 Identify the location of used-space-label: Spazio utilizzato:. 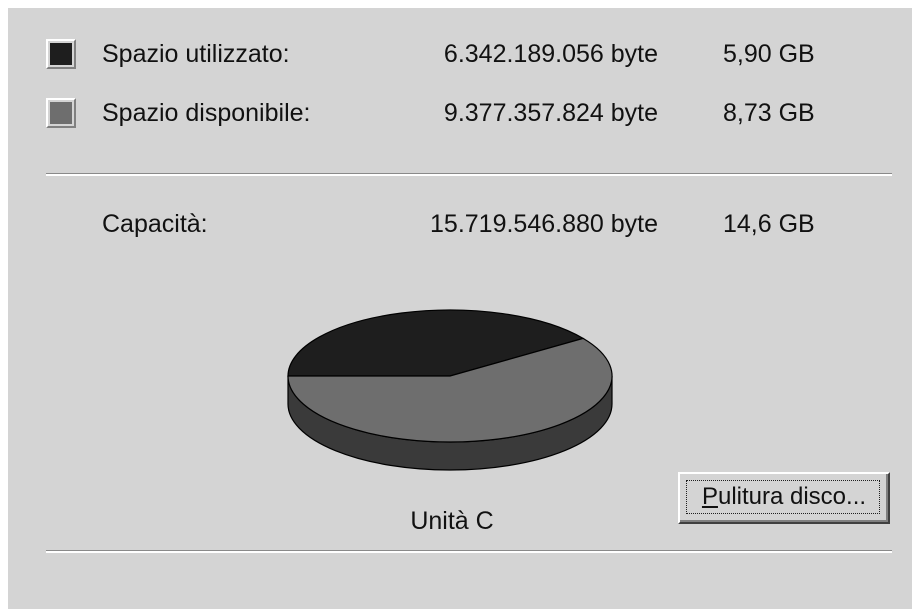
(196, 54).